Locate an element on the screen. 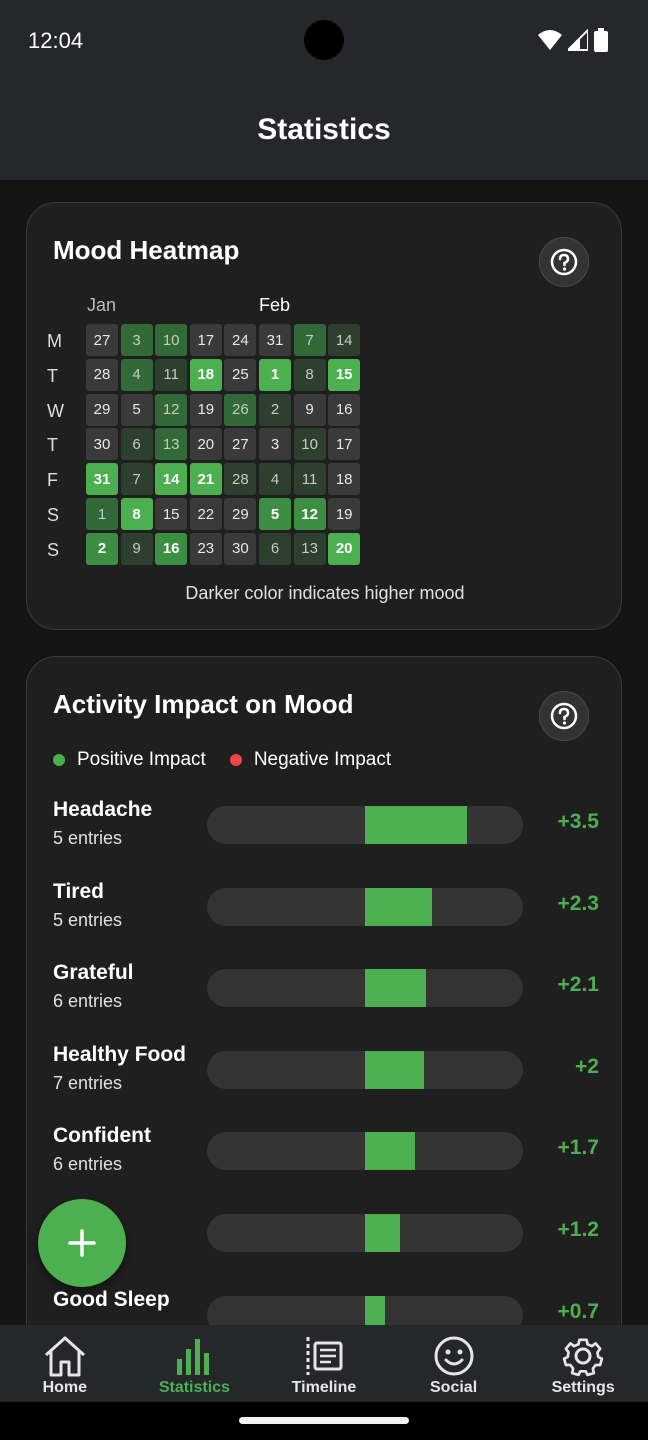 The height and width of the screenshot is (1440, 648). nav-item-settings: Settings is located at coordinates (583, 1363).